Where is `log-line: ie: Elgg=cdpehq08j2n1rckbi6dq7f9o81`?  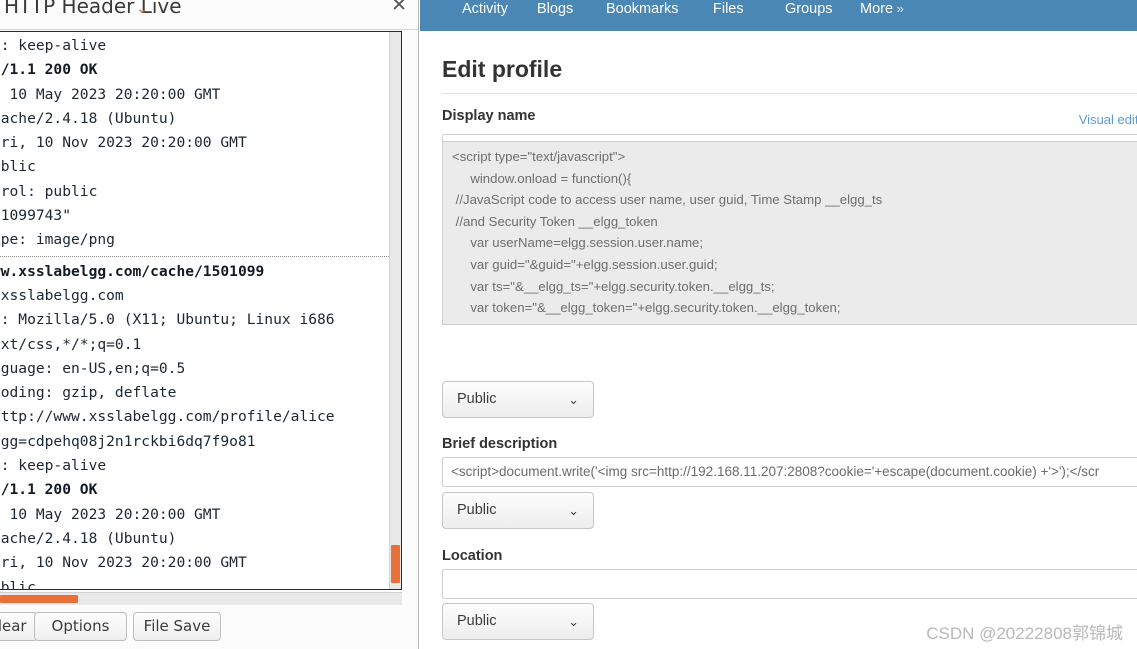 log-line: ie: Elgg=cdpehq08j2n1rckbi6dq7f9o81 is located at coordinates (128, 441).